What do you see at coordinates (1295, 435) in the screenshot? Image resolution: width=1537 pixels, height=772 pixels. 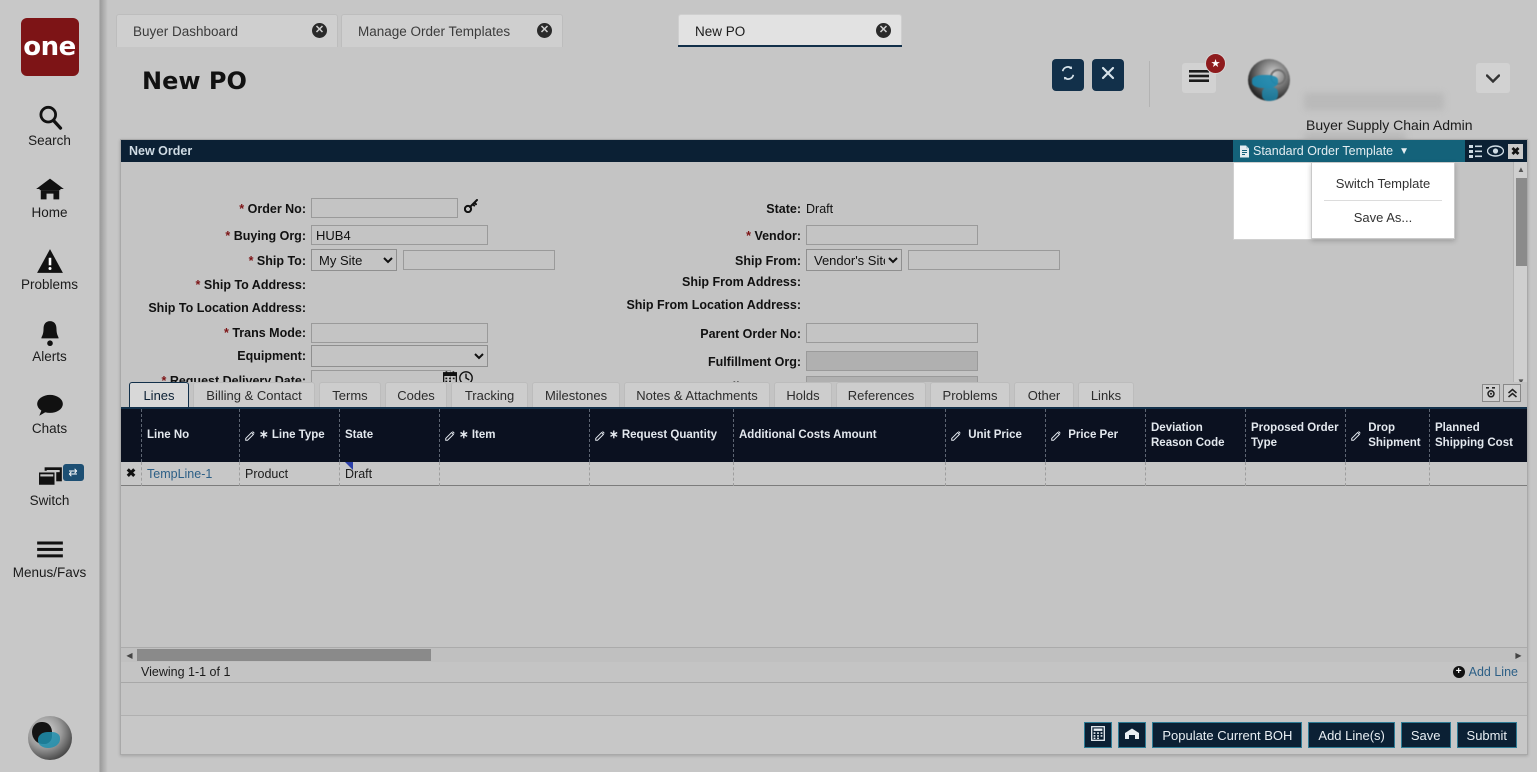 I see `column-header-proposed-order-type: Proposed Order Type` at bounding box center [1295, 435].